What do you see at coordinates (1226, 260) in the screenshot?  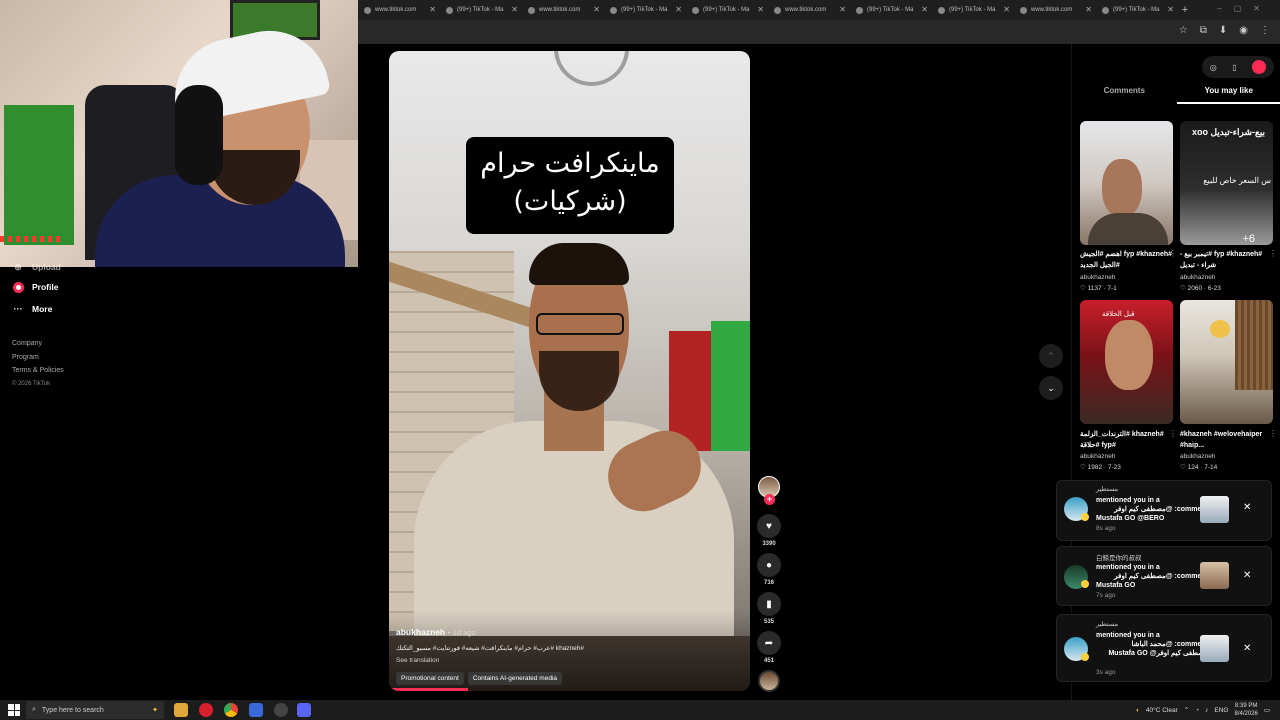 I see `recommendation-caption: #fyp #khazneh #تيمبر بيع - شراء - تبديل` at bounding box center [1226, 260].